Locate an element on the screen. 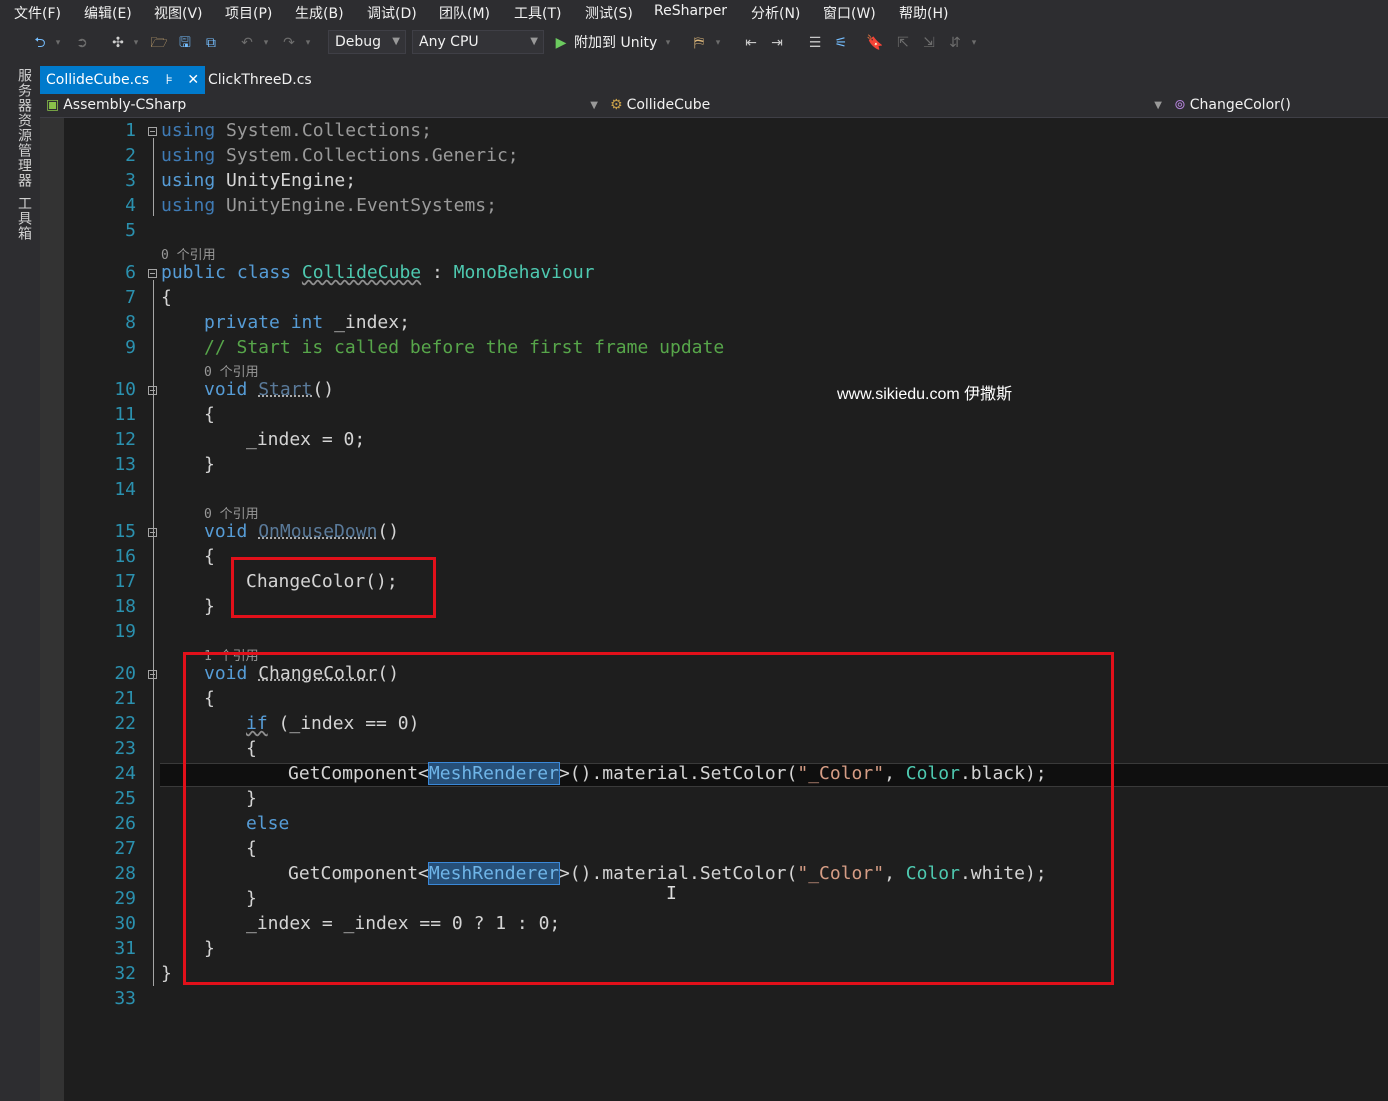 This screenshot has height=1101, width=1388. prev-bookmark-icon: ⇱ is located at coordinates (903, 43).